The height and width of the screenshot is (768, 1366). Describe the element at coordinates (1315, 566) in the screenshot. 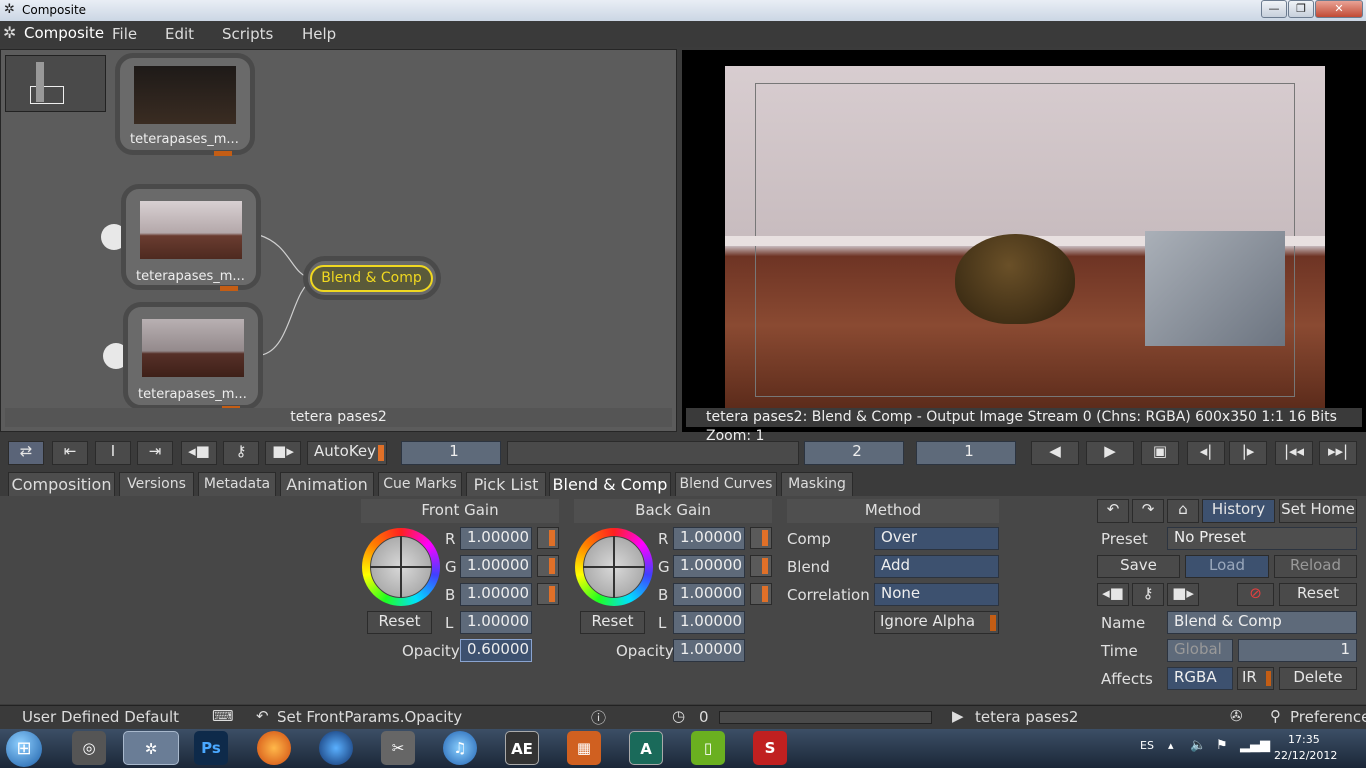

I see `reload-button: Reload` at that location.